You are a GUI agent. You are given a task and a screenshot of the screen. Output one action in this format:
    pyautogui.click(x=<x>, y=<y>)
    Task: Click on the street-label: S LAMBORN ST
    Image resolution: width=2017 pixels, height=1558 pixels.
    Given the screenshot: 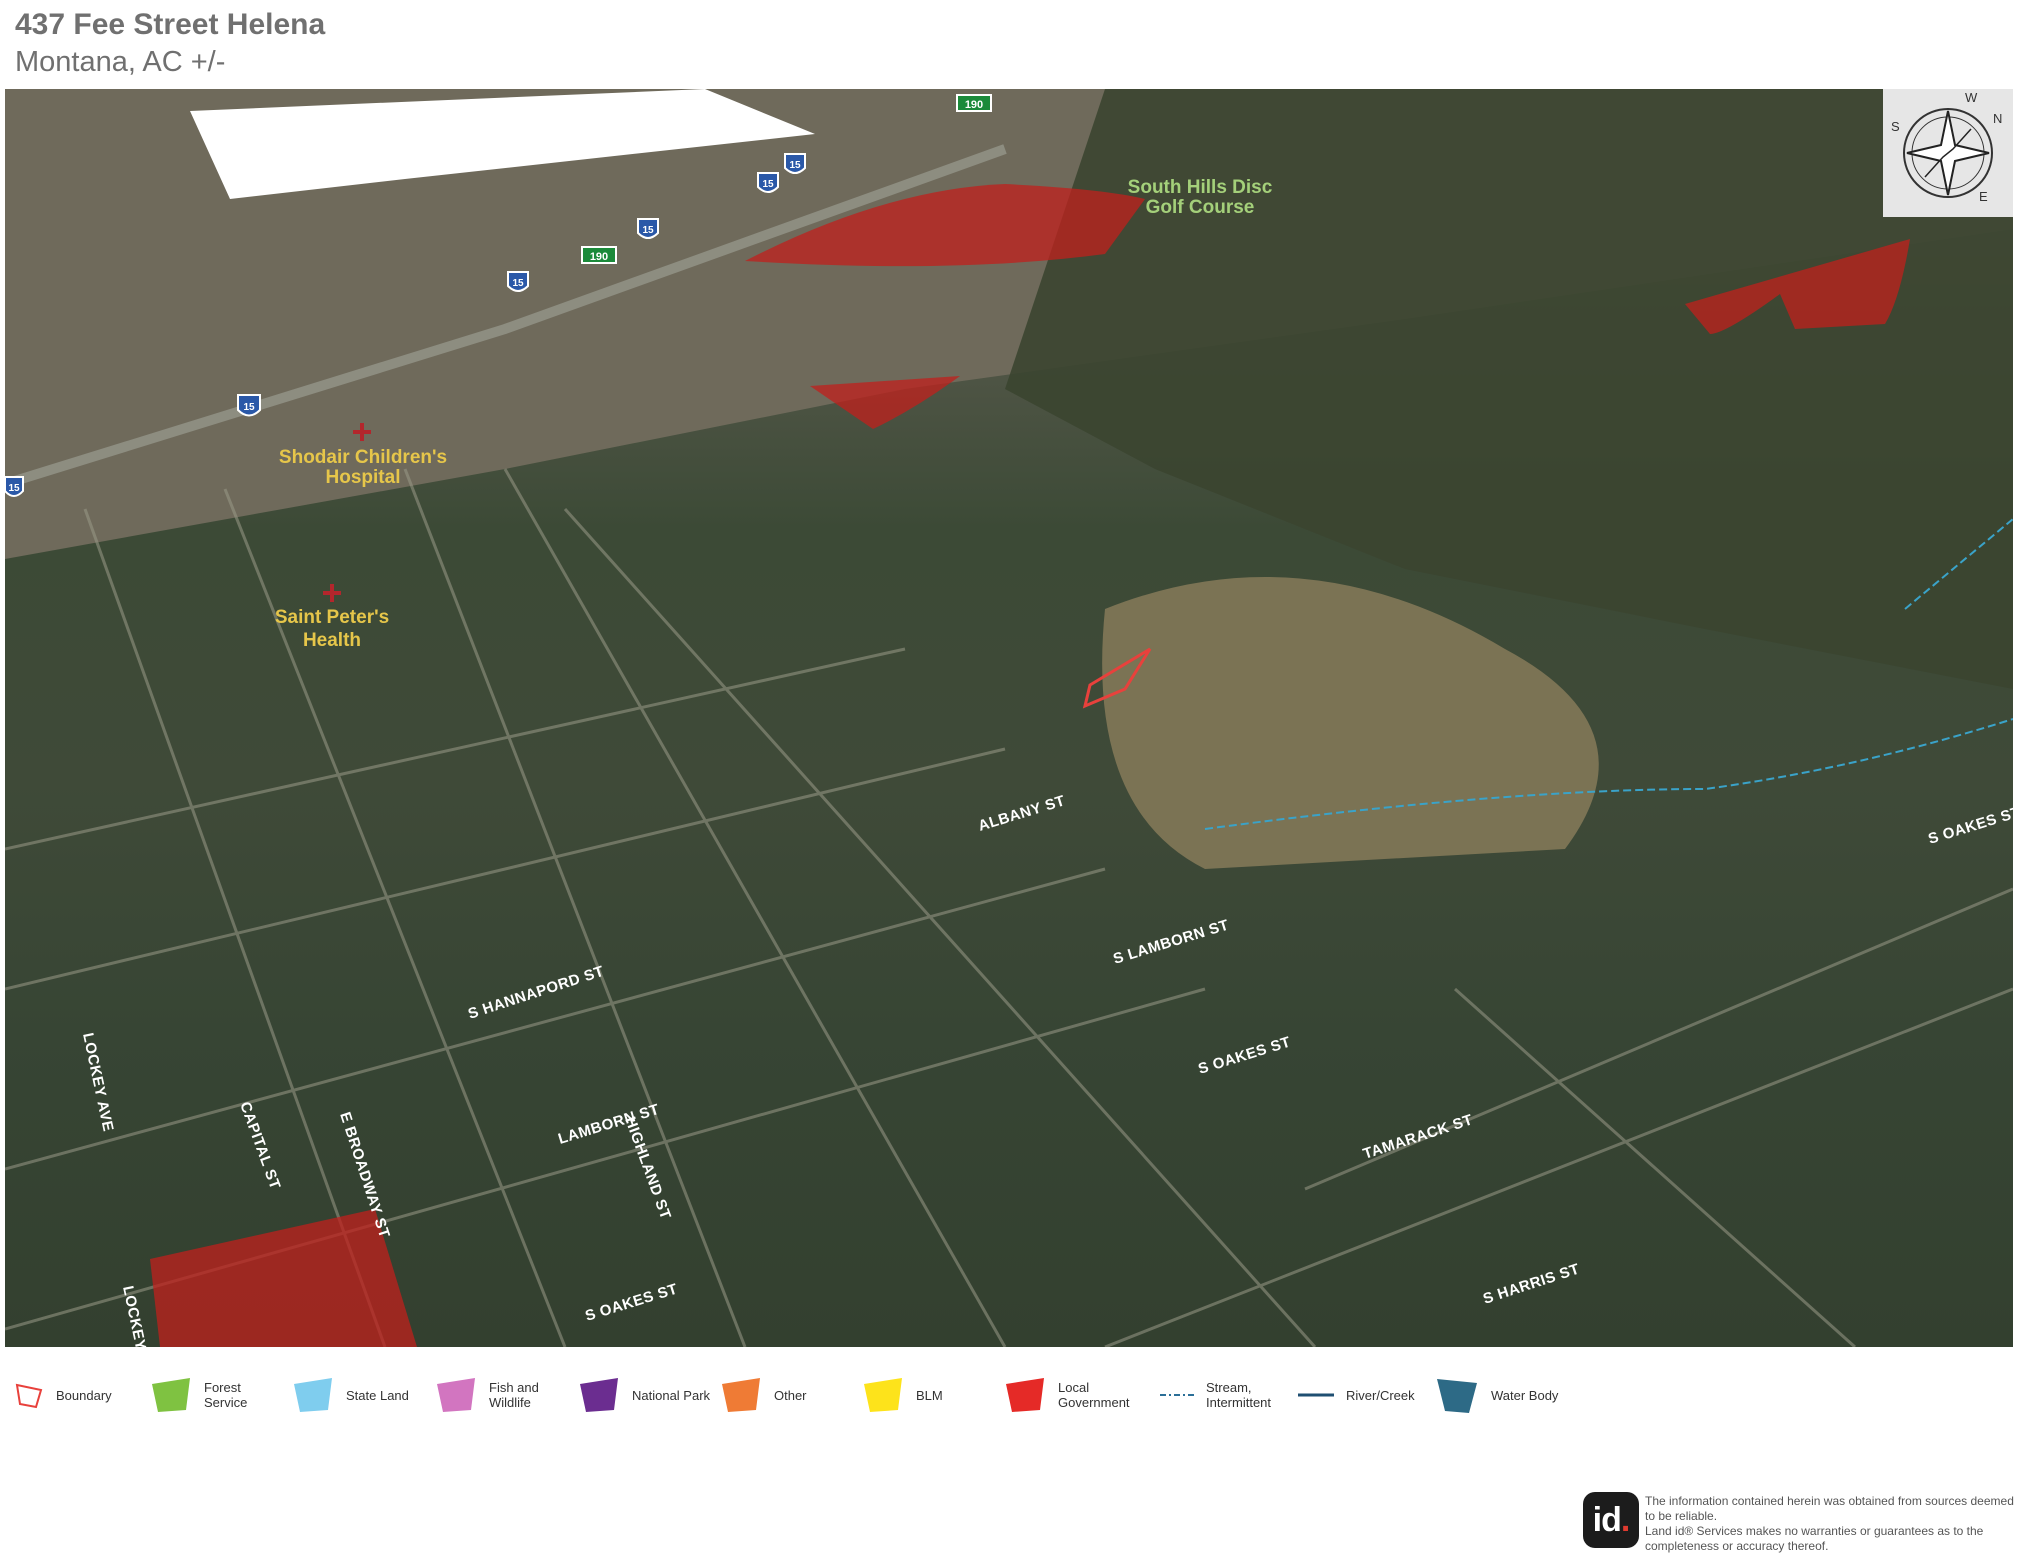 What is the action you would take?
    pyautogui.click(x=1171, y=941)
    